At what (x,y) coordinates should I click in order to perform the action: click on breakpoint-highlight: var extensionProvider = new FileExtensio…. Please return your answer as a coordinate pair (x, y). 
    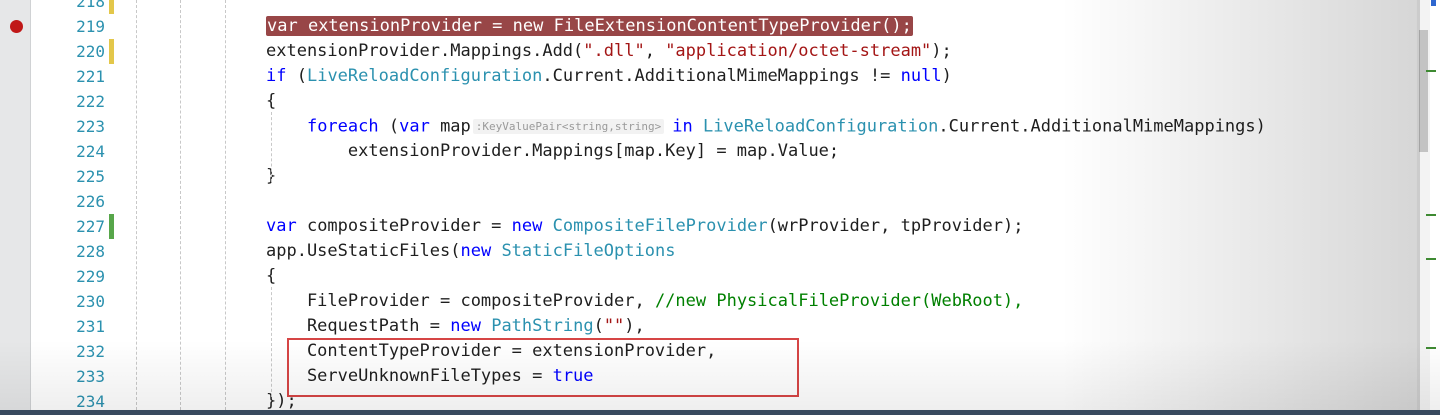
    Looking at the image, I should click on (589, 26).